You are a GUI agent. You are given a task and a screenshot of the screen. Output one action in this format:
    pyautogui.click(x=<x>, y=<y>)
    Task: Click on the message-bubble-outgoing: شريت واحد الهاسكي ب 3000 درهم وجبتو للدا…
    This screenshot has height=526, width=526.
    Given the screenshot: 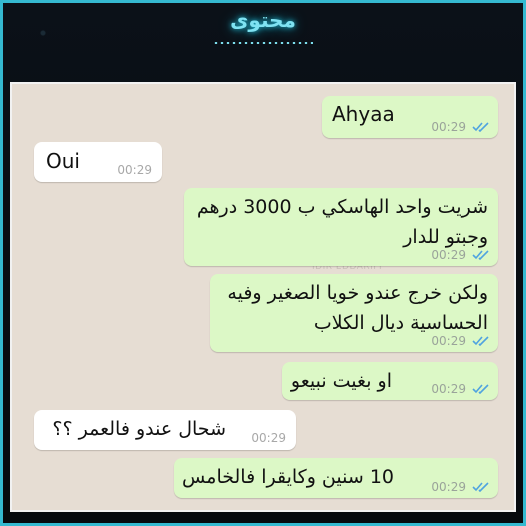 What is the action you would take?
    pyautogui.click(x=341, y=227)
    